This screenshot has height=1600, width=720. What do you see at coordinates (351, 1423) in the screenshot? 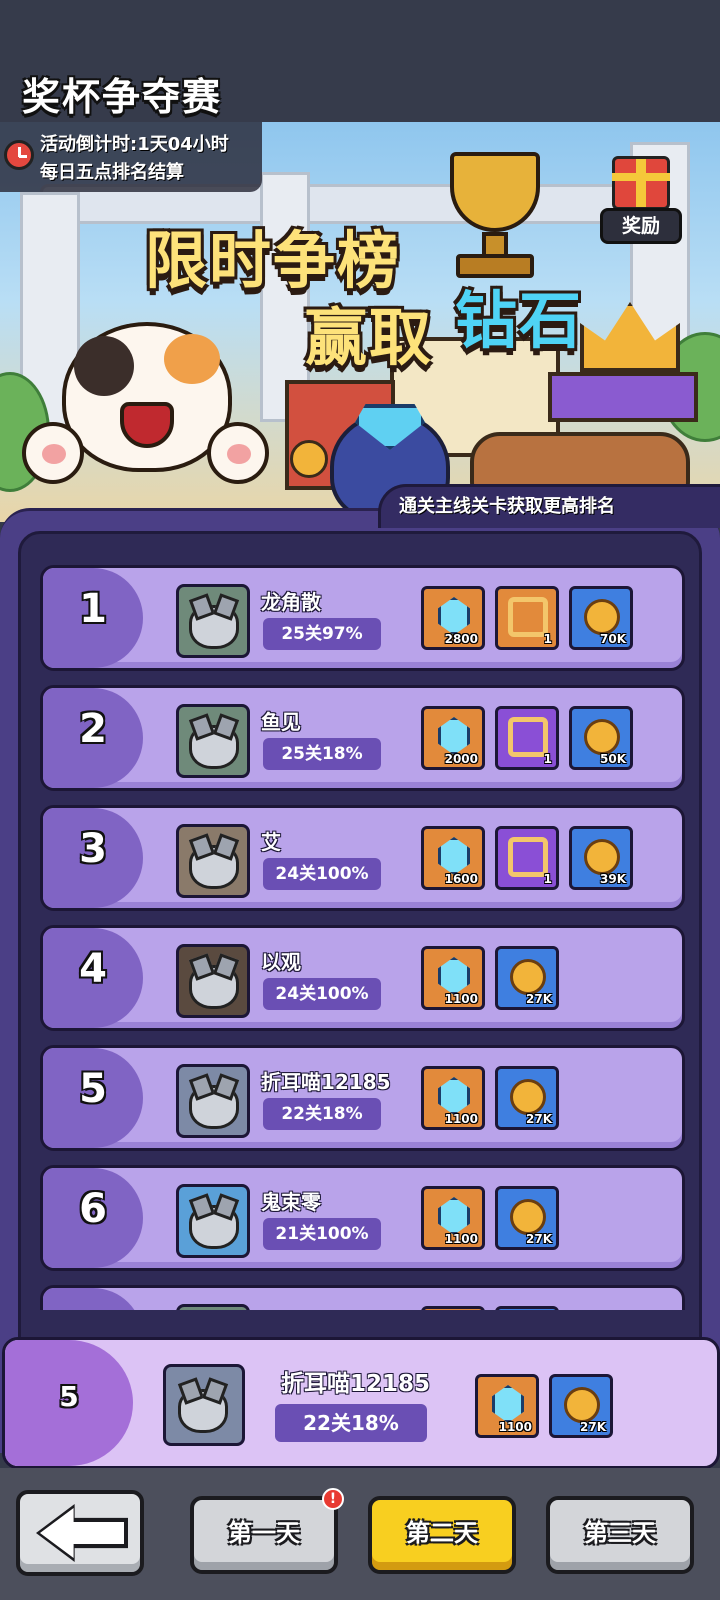
I see `my-progress: 22关18%` at bounding box center [351, 1423].